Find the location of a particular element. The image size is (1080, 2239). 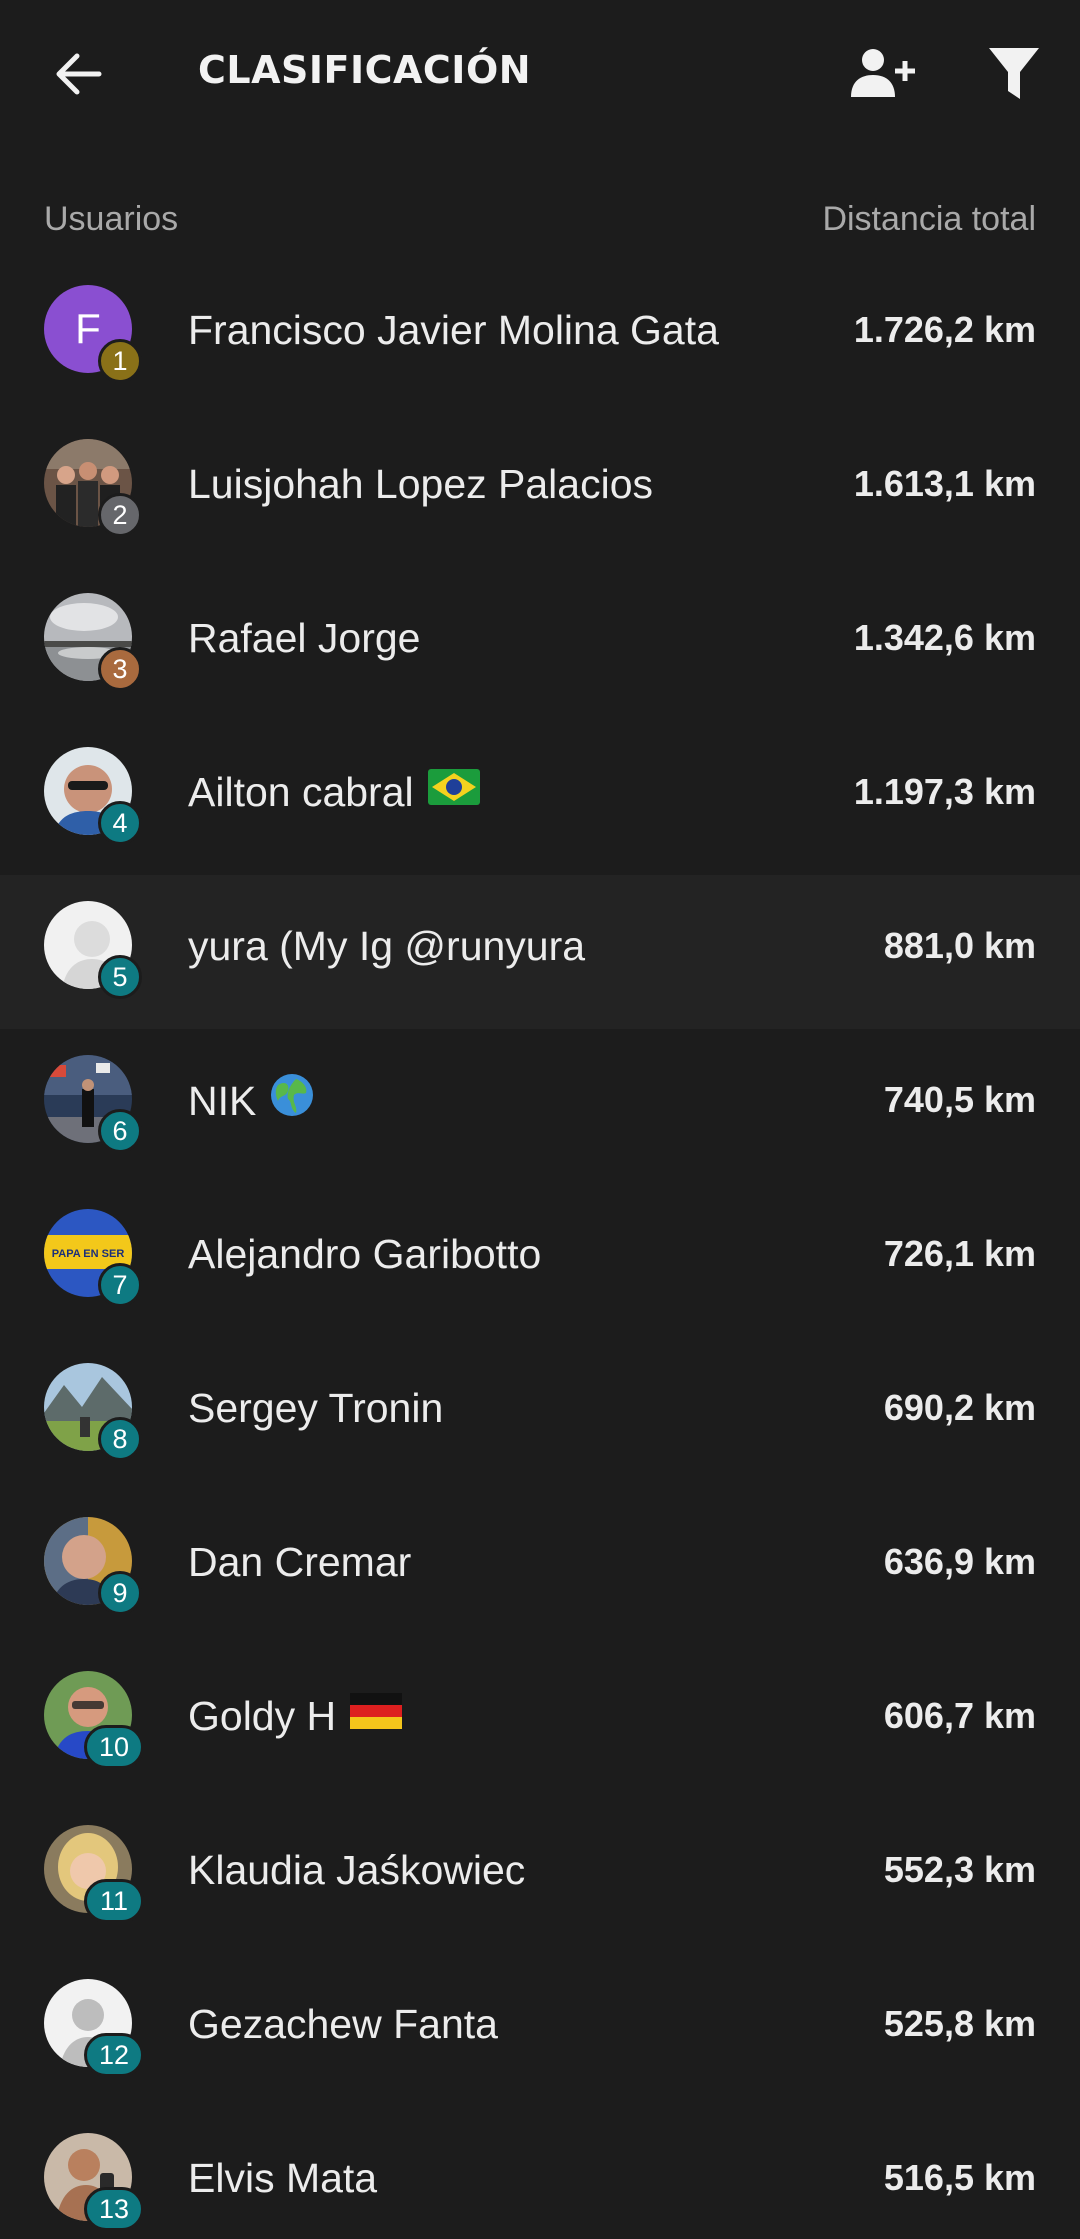

total-distance: 636,9 km is located at coordinates (959, 1561).